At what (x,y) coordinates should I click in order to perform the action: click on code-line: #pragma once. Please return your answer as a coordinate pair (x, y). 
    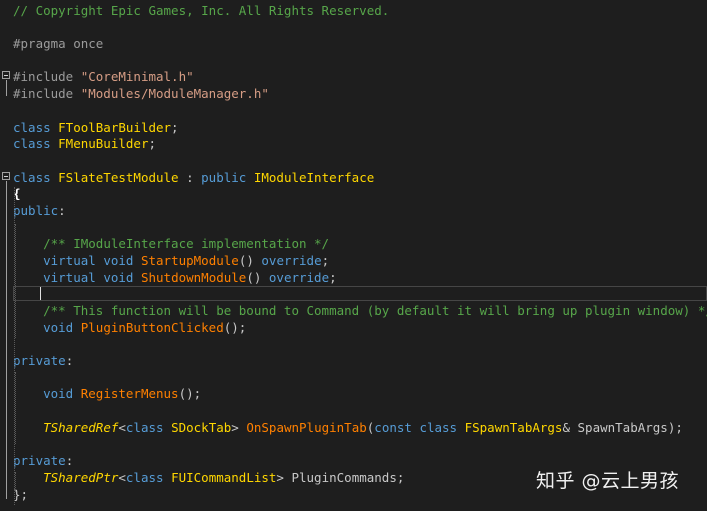
    Looking at the image, I should click on (353, 44).